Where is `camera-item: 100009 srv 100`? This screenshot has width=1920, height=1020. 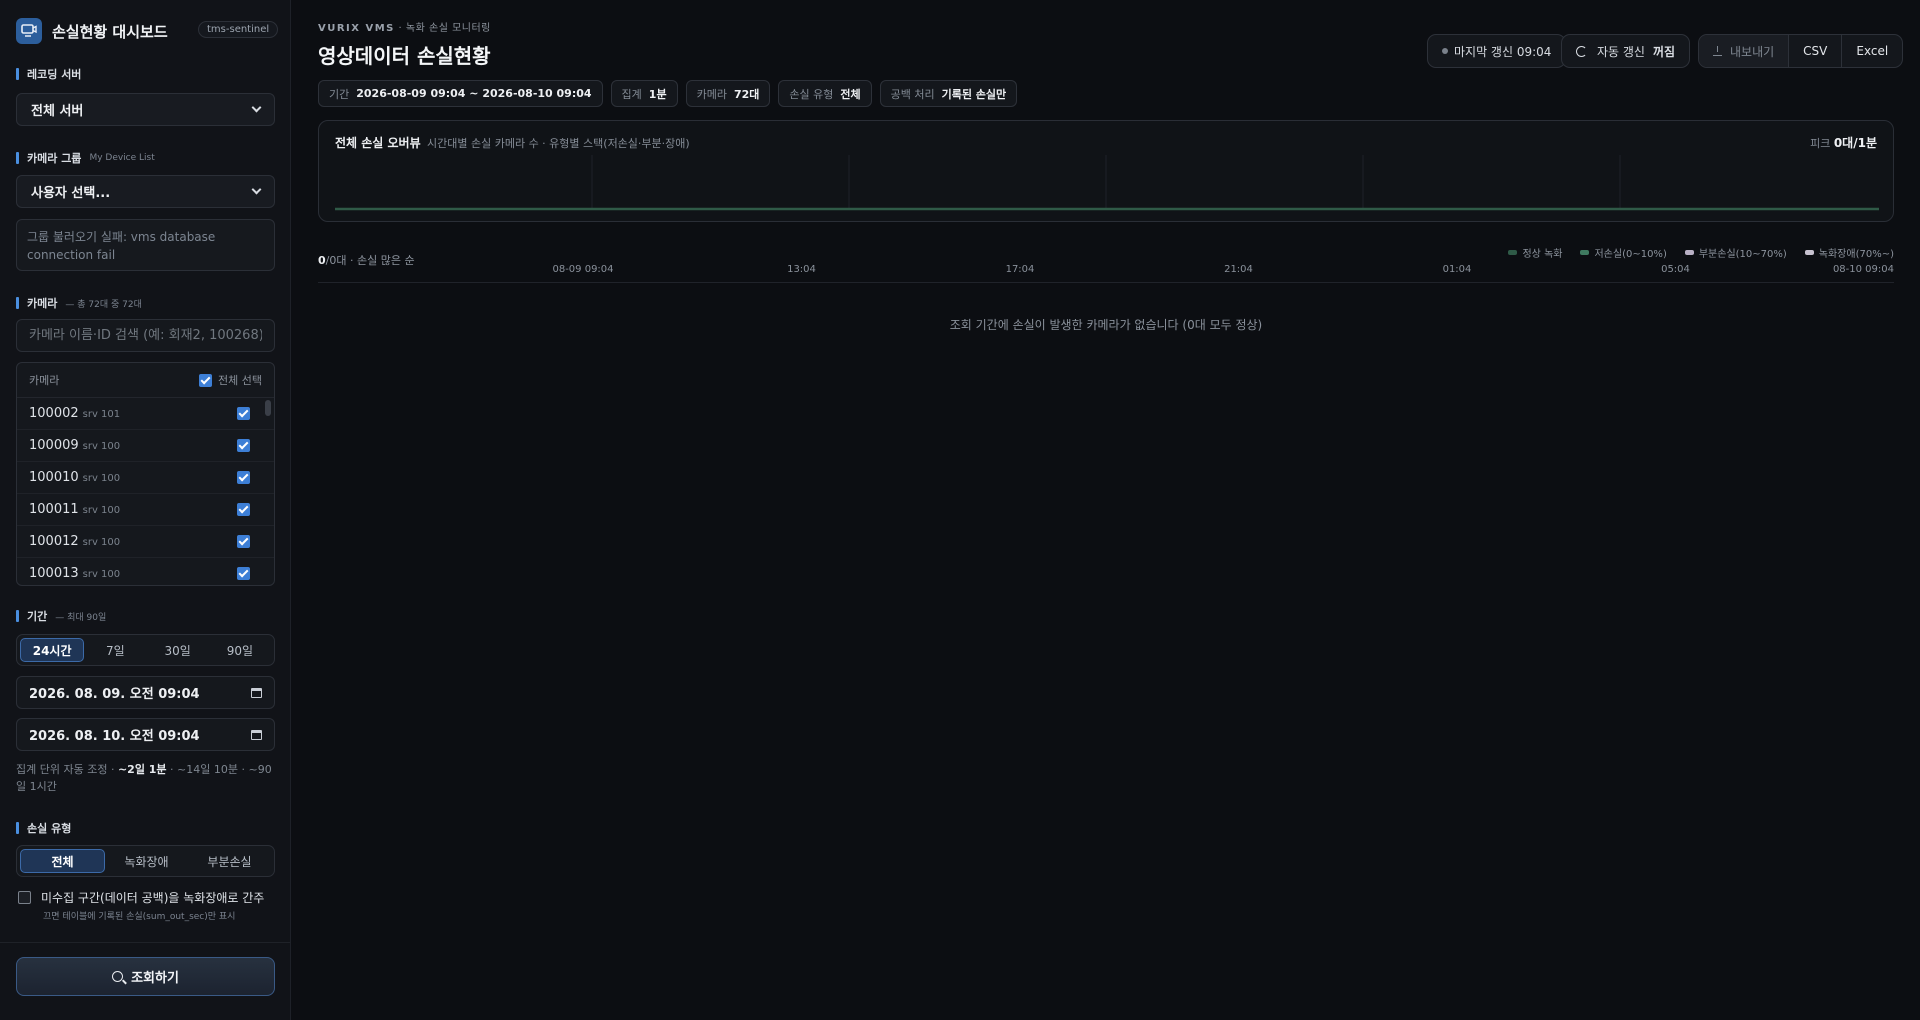
camera-item: 100009 srv 100 is located at coordinates (74, 445).